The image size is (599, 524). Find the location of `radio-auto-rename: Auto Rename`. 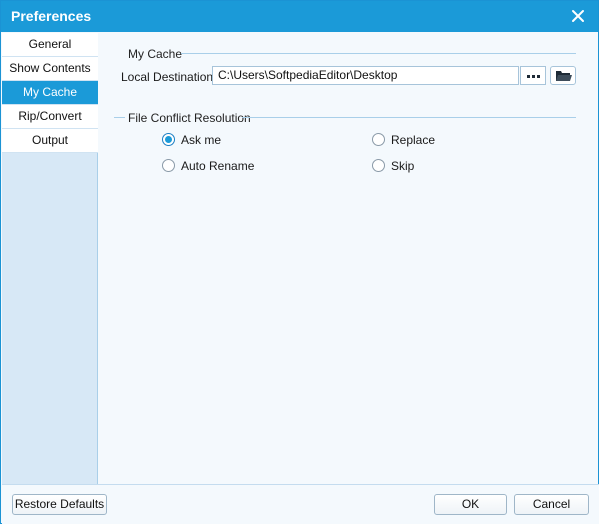

radio-auto-rename: Auto Rename is located at coordinates (222, 166).